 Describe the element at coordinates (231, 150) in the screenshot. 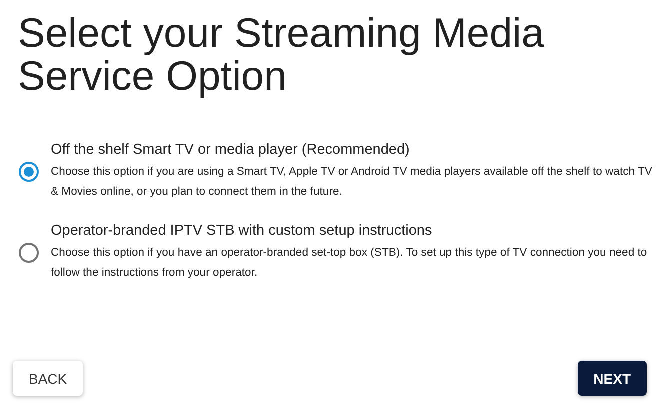

I see `option-label: Off the shelf Smart TV or media player (Recommended)` at that location.